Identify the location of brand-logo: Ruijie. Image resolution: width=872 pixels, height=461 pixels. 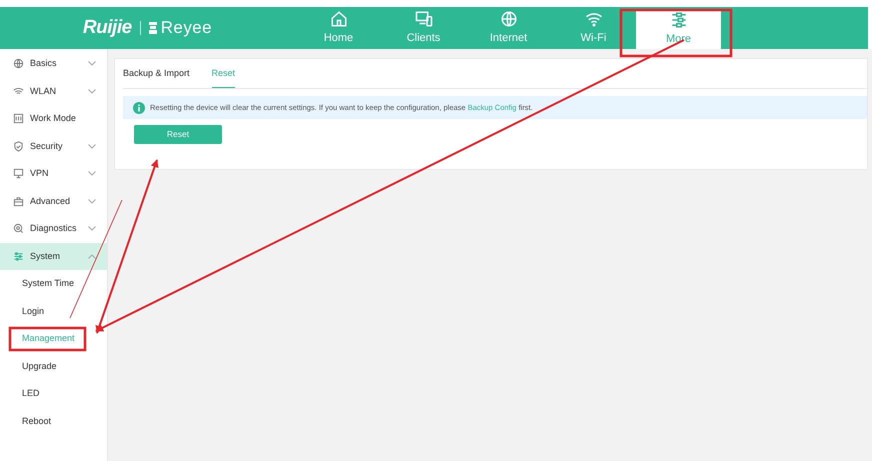
(107, 28).